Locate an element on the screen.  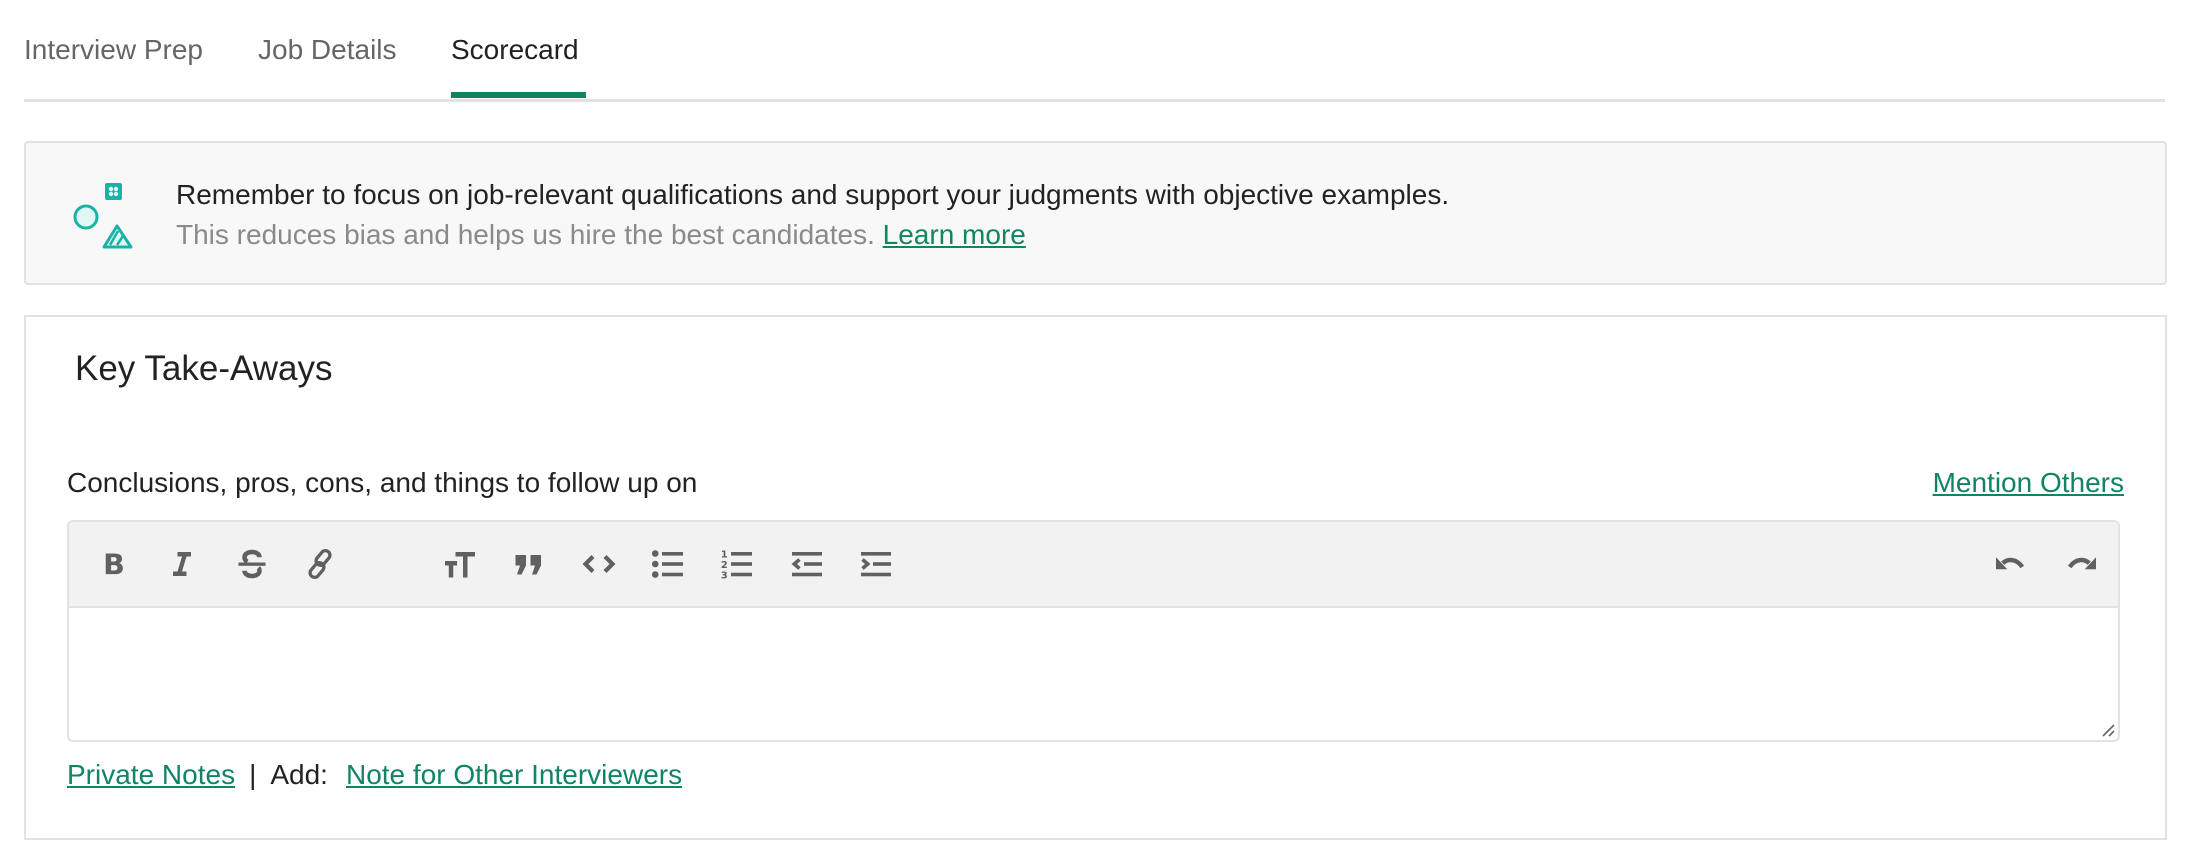
quote-icon is located at coordinates (528, 565).